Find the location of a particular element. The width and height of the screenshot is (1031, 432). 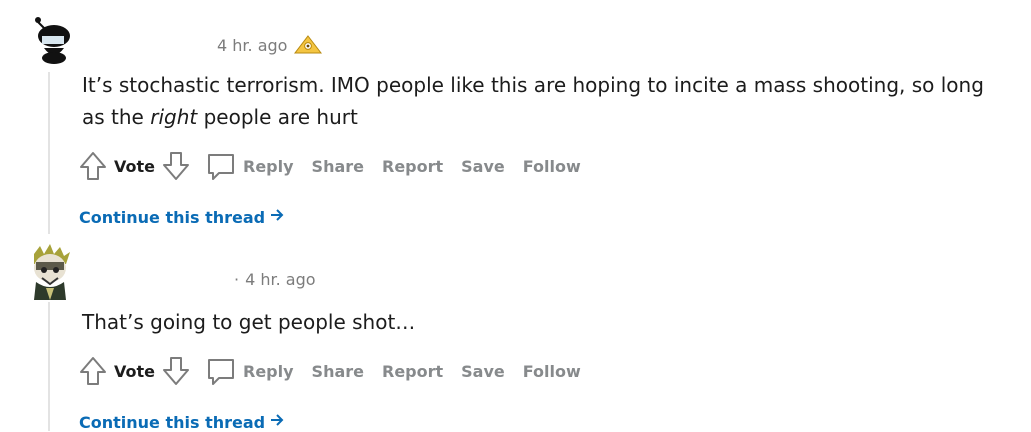

comment-text-emphasis: right is located at coordinates (174, 117).